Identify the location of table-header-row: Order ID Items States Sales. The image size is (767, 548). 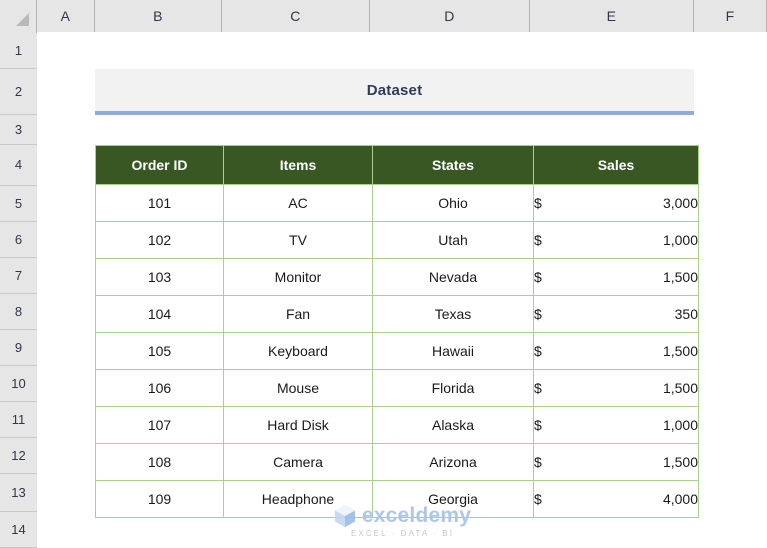
(397, 165).